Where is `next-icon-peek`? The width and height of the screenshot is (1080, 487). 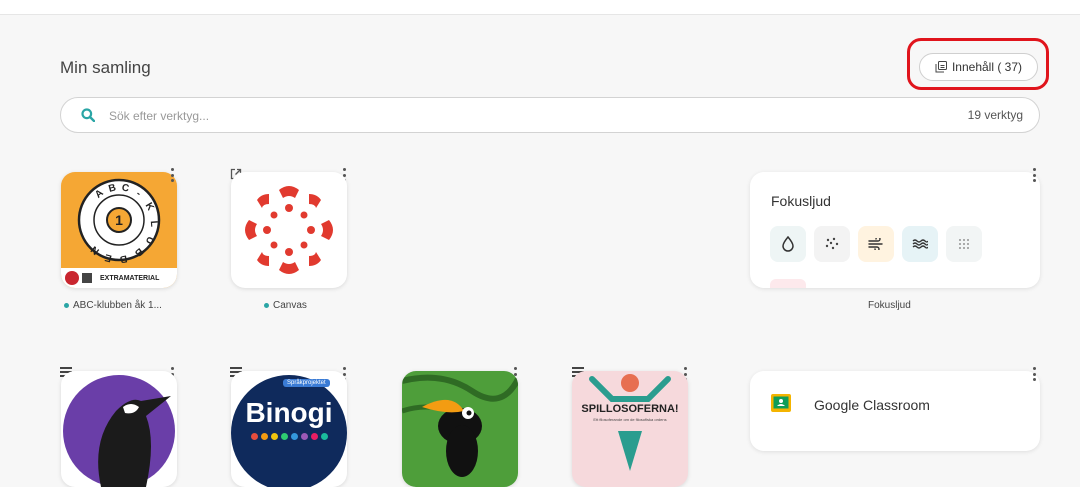 next-icon-peek is located at coordinates (788, 283).